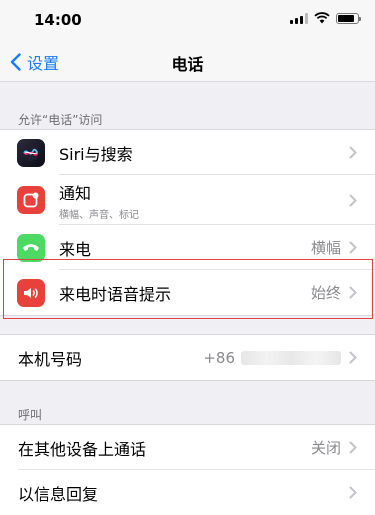 The image size is (375, 515). Describe the element at coordinates (58, 494) in the screenshot. I see `respond-with-text-label: 以信息回复` at that location.